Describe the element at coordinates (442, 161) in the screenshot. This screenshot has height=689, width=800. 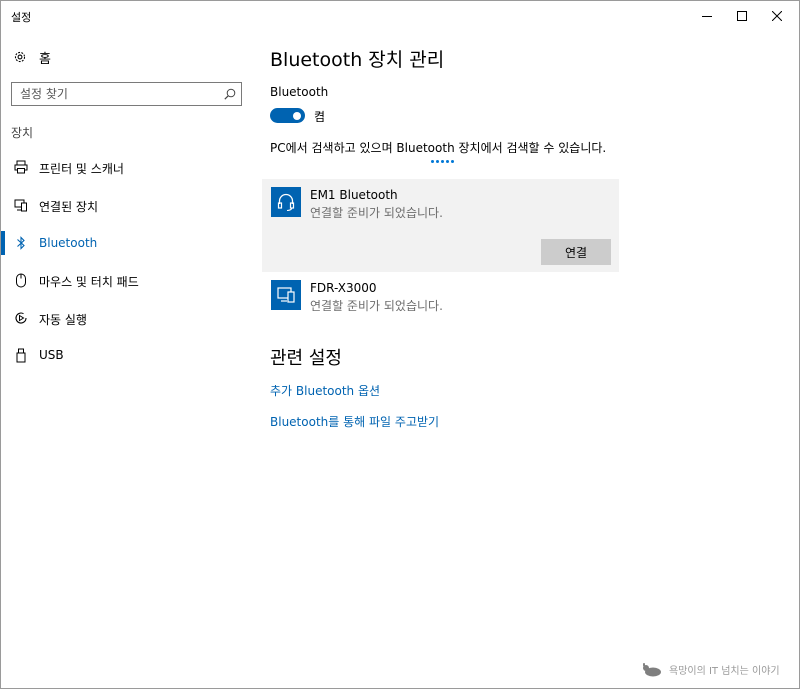
I see `progress-dots` at that location.